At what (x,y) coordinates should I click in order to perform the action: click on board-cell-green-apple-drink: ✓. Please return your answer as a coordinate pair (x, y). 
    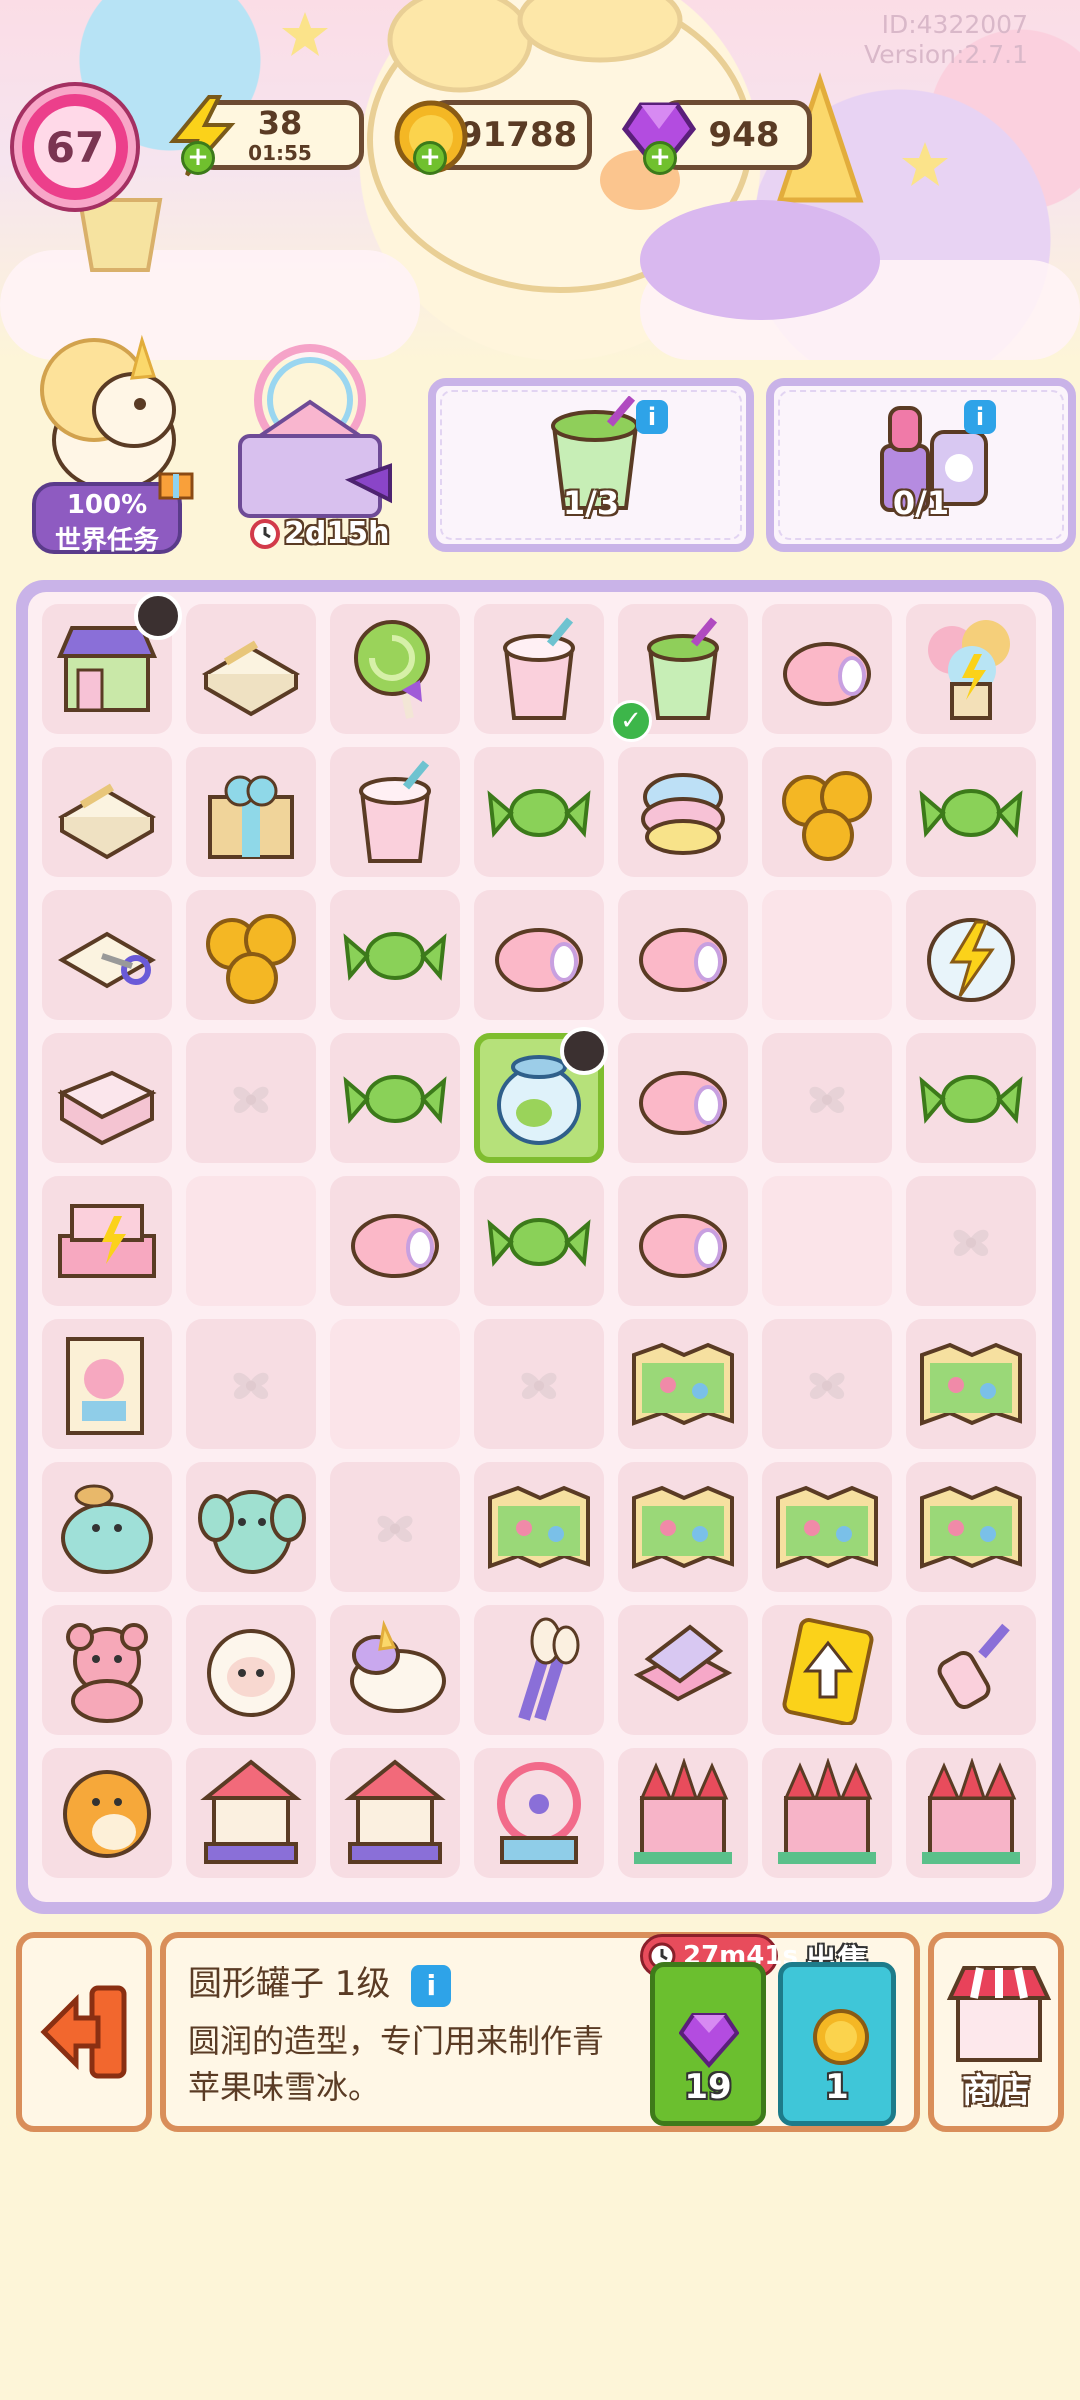
    Looking at the image, I should click on (679, 673).